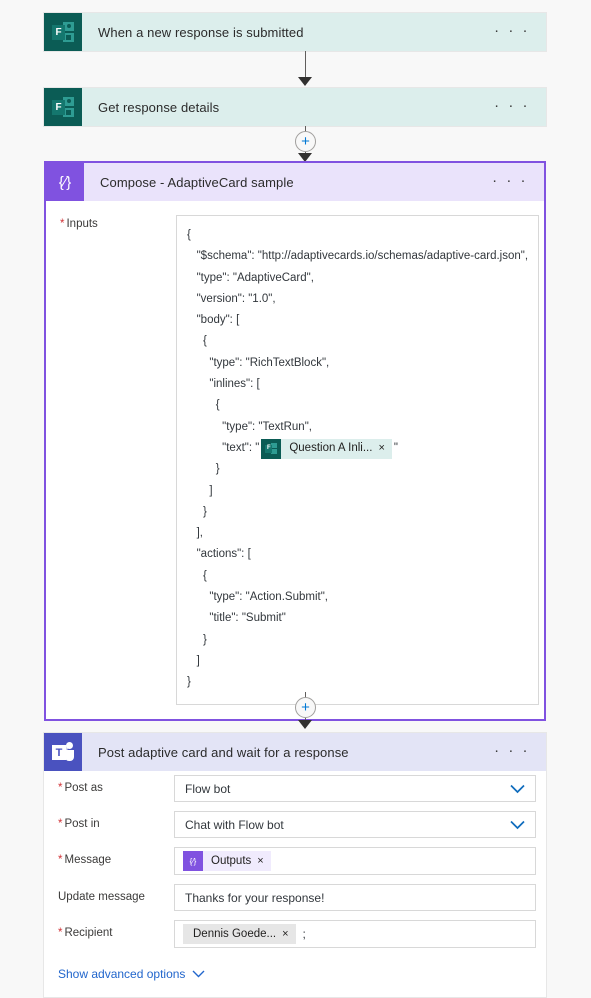 The height and width of the screenshot is (998, 591). I want to click on get-response-menu-button: · · ·, so click(515, 107).